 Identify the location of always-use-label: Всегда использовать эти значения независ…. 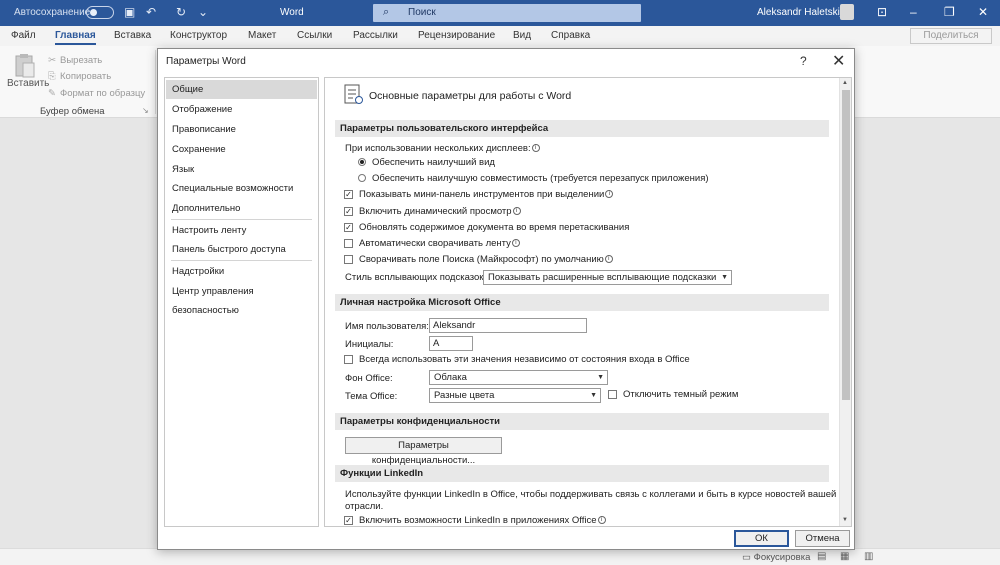
(524, 359).